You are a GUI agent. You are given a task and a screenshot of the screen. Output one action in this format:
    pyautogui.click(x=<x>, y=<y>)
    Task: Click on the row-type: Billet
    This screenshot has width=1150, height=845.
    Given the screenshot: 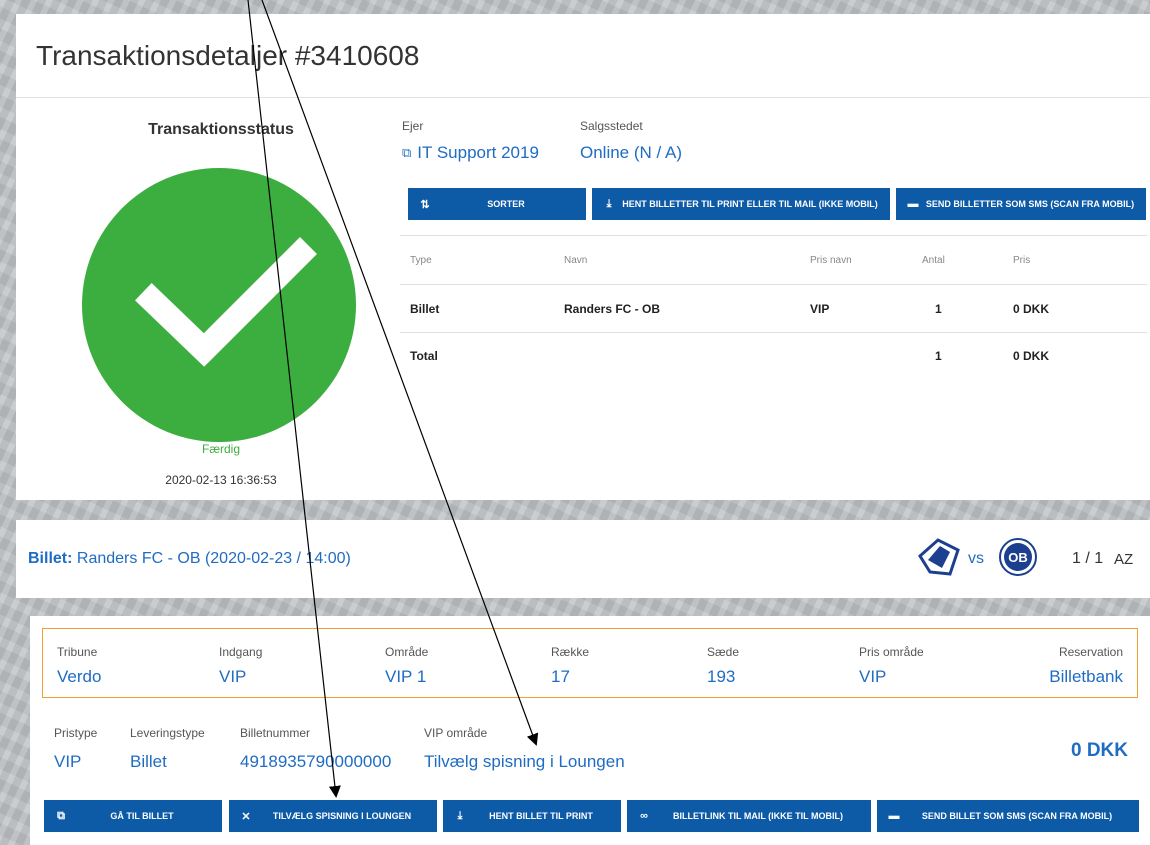 What is the action you would take?
    pyautogui.click(x=425, y=309)
    